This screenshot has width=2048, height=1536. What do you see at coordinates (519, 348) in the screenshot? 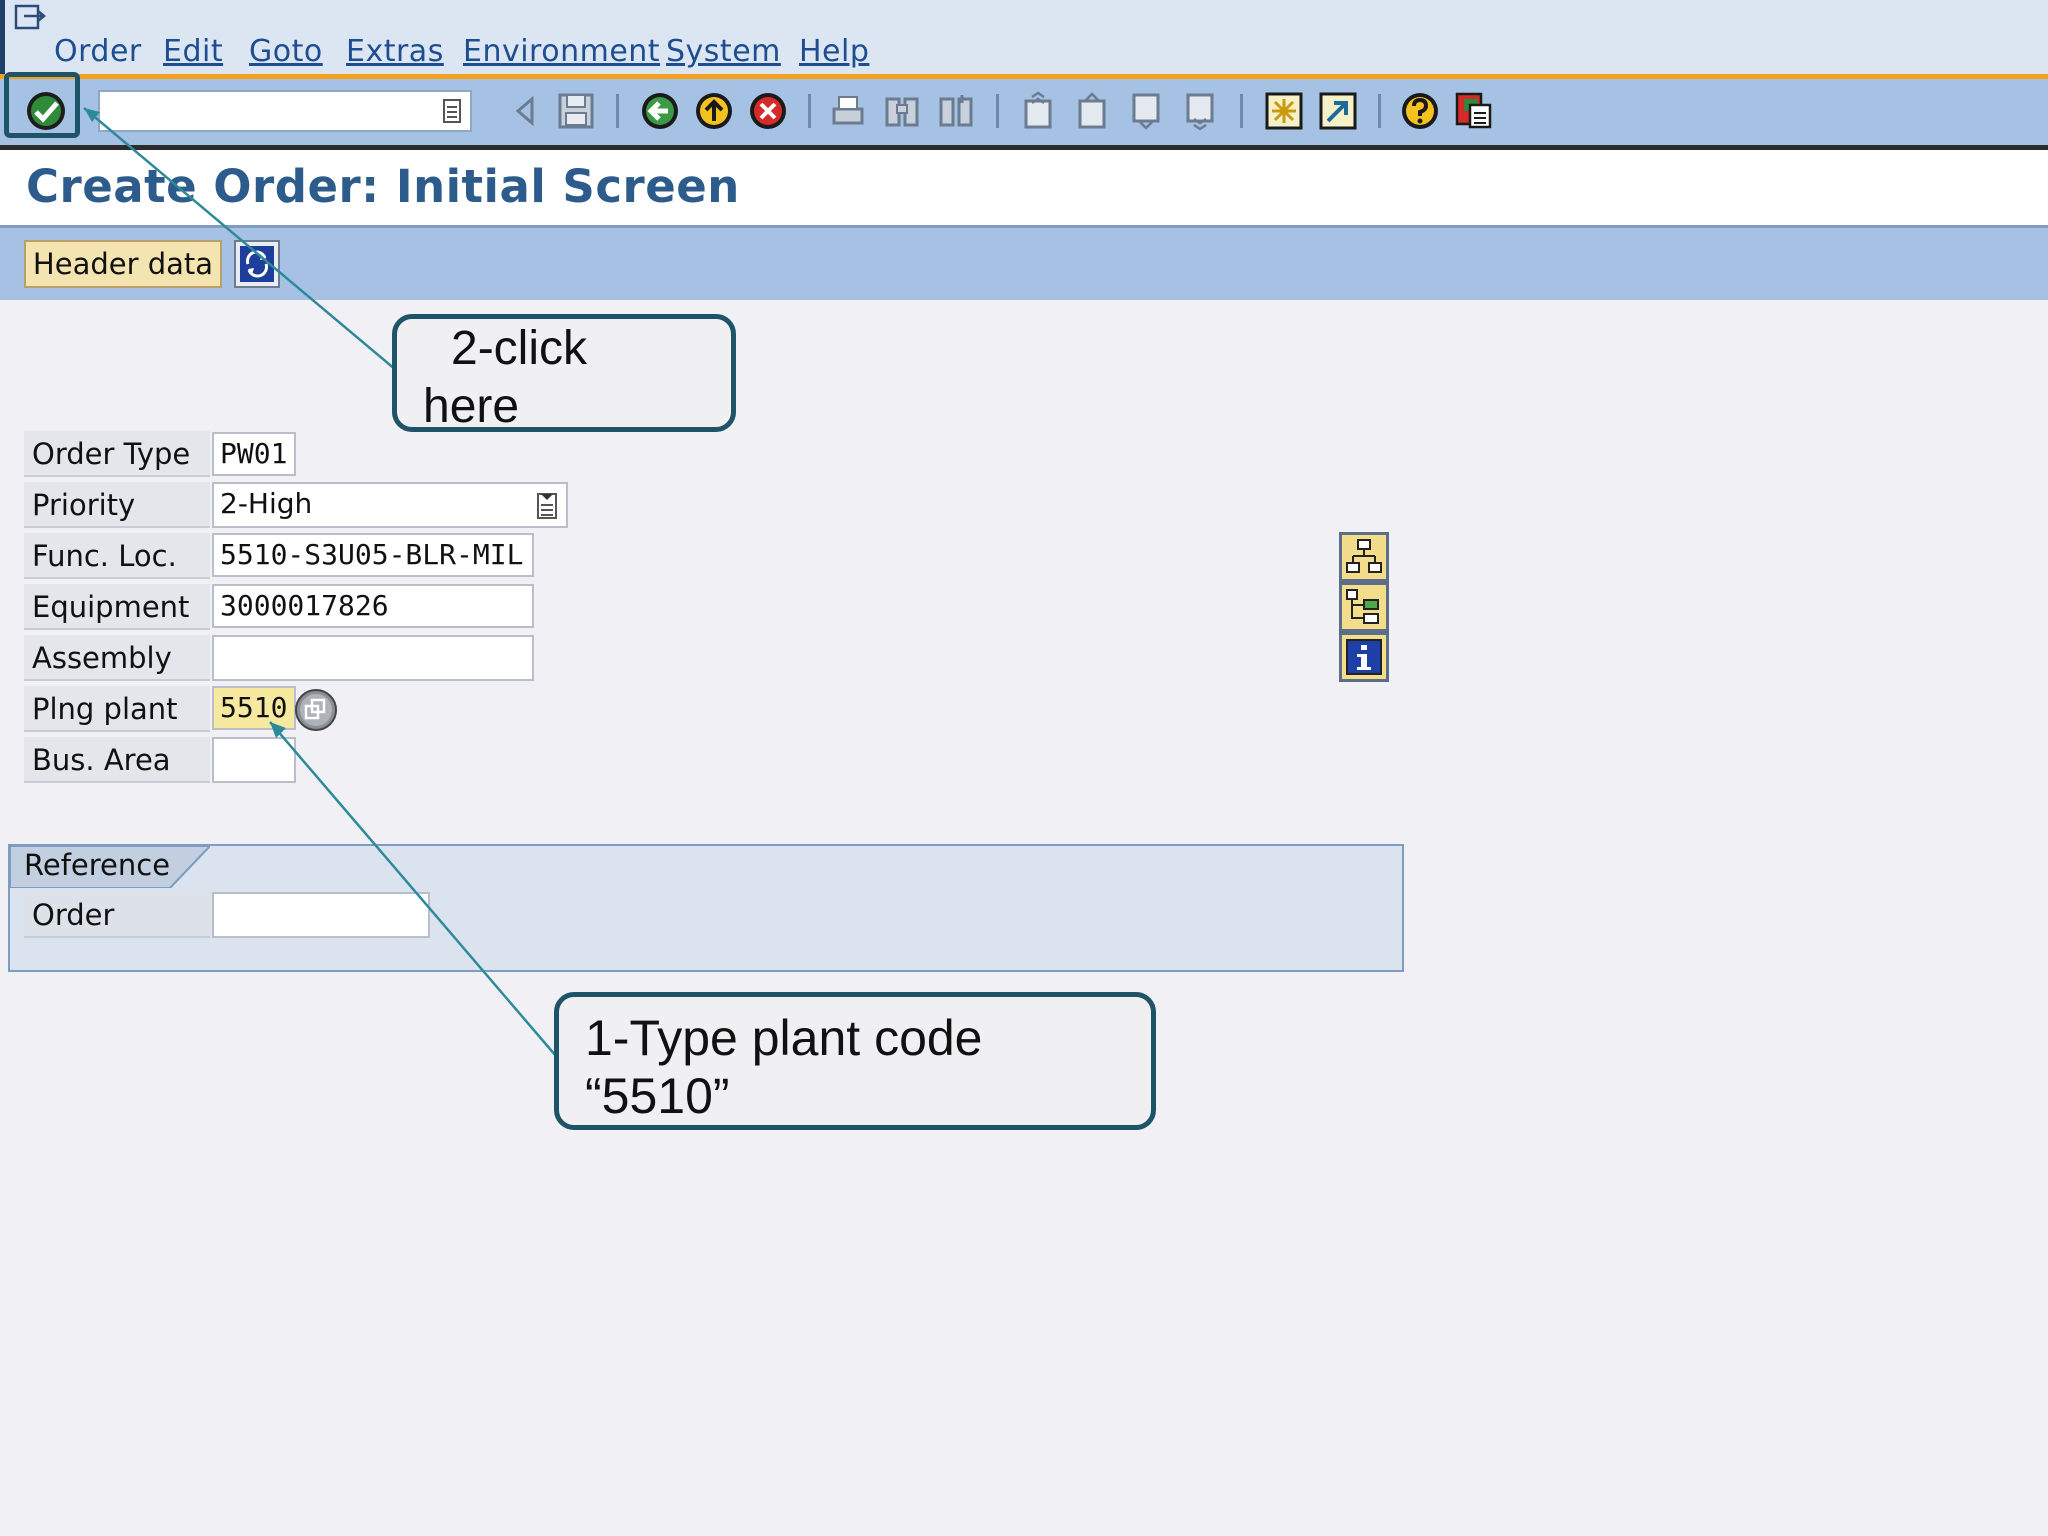
I see `click-callout-line1: 2-click` at bounding box center [519, 348].